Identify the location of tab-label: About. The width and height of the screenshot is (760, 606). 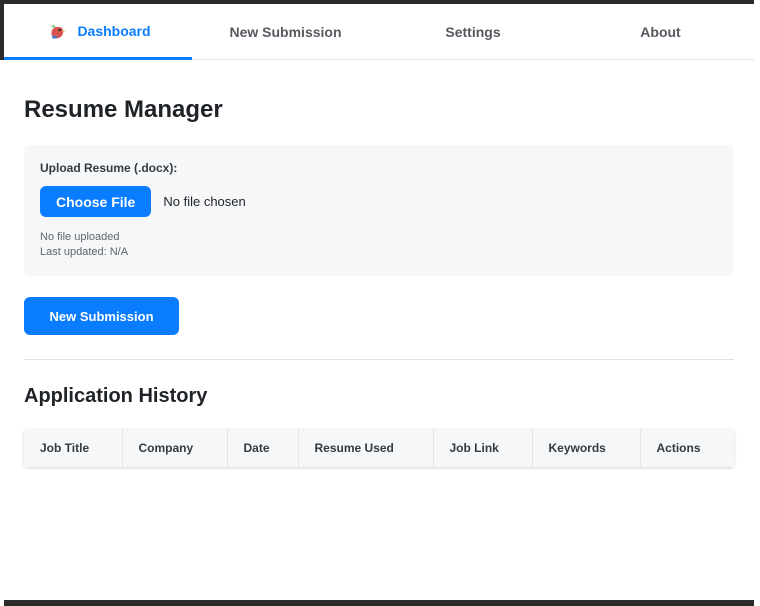
(660, 31).